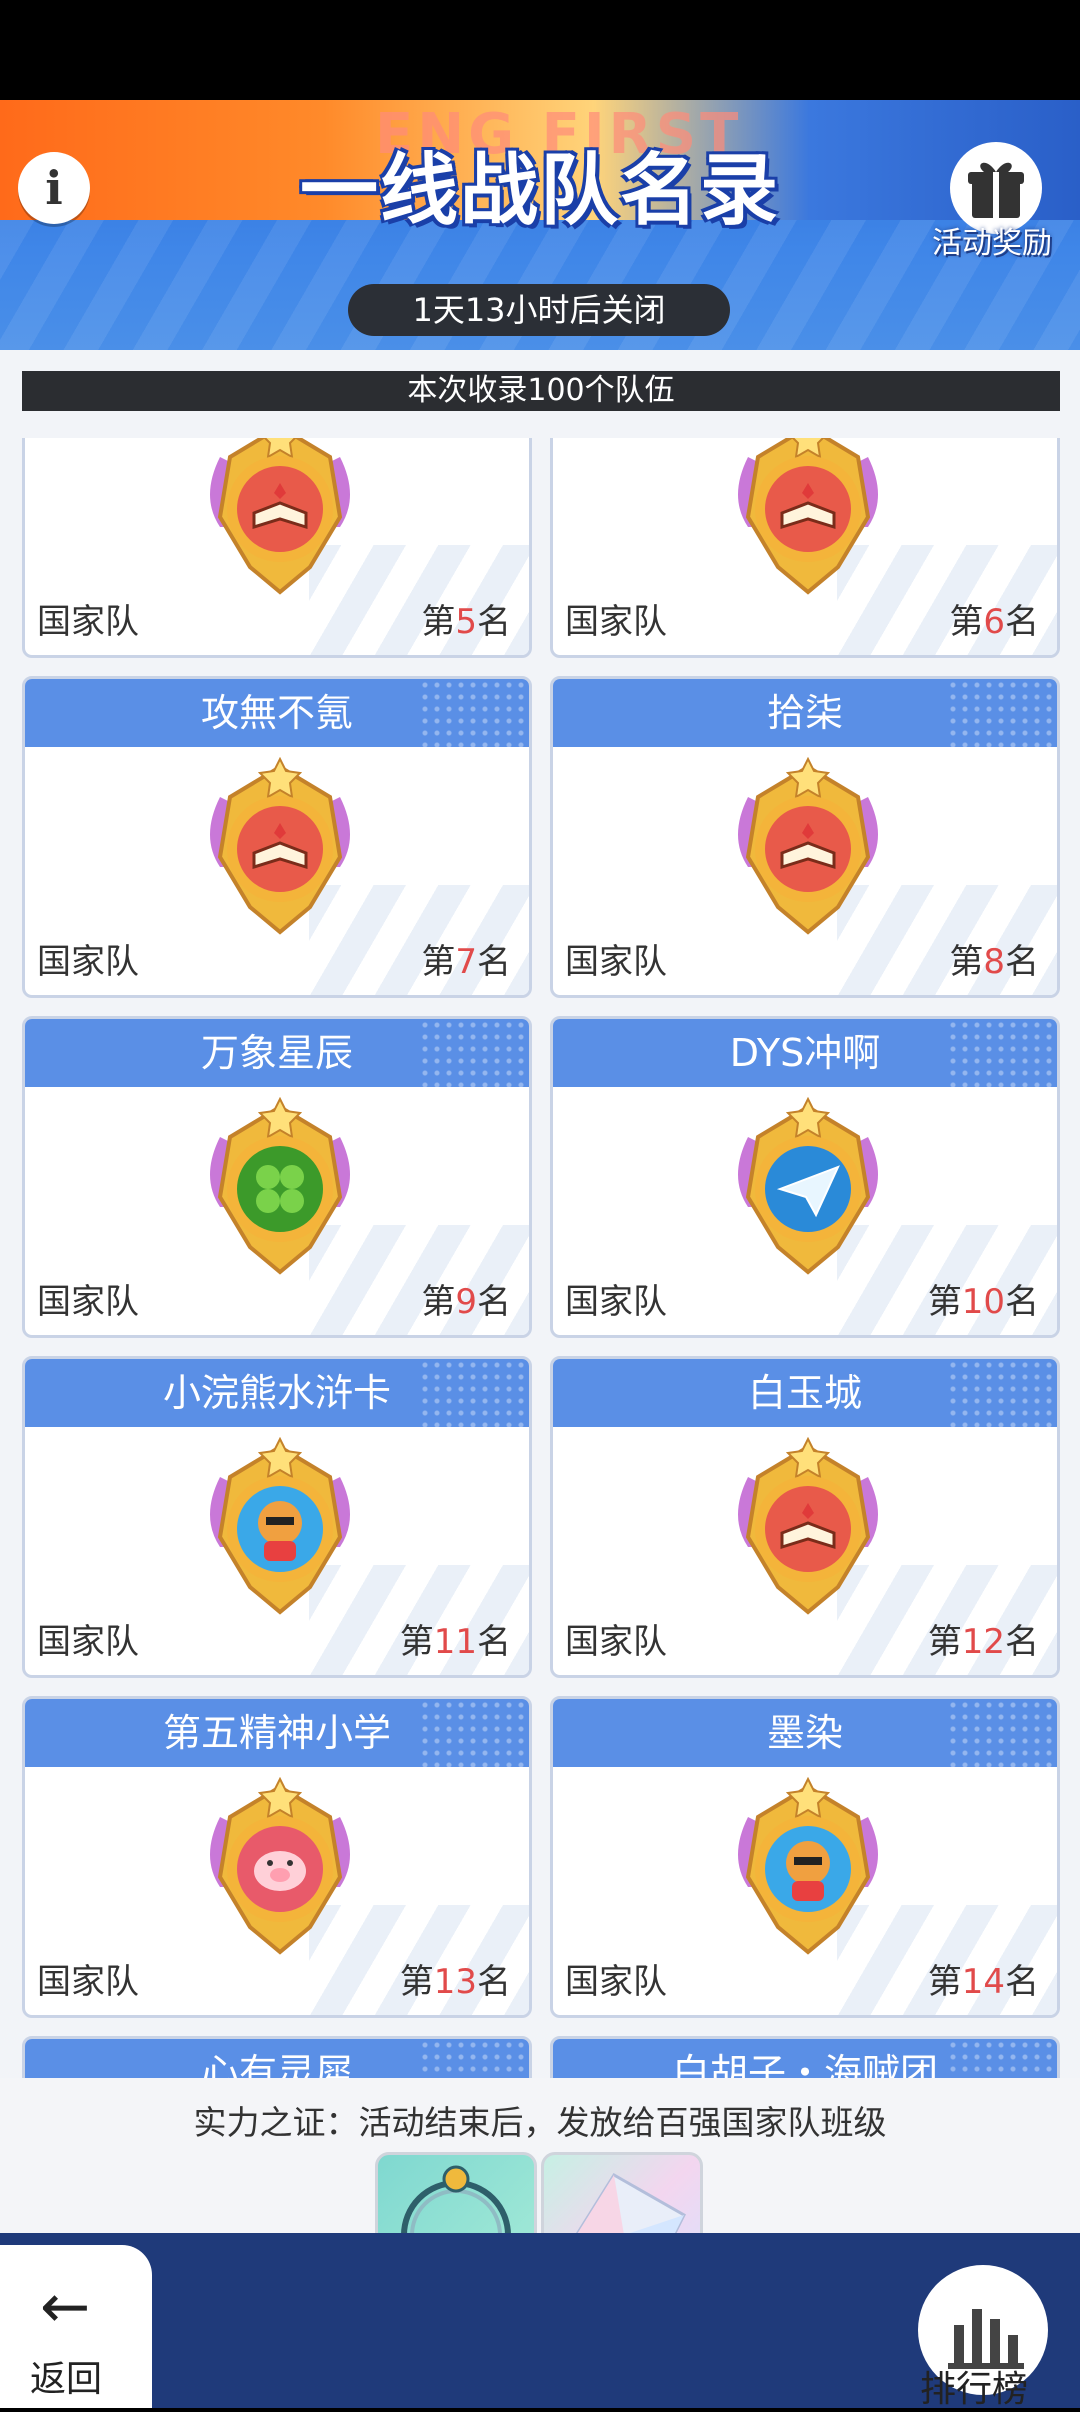  What do you see at coordinates (466, 622) in the screenshot?
I see `rank-number: 5` at bounding box center [466, 622].